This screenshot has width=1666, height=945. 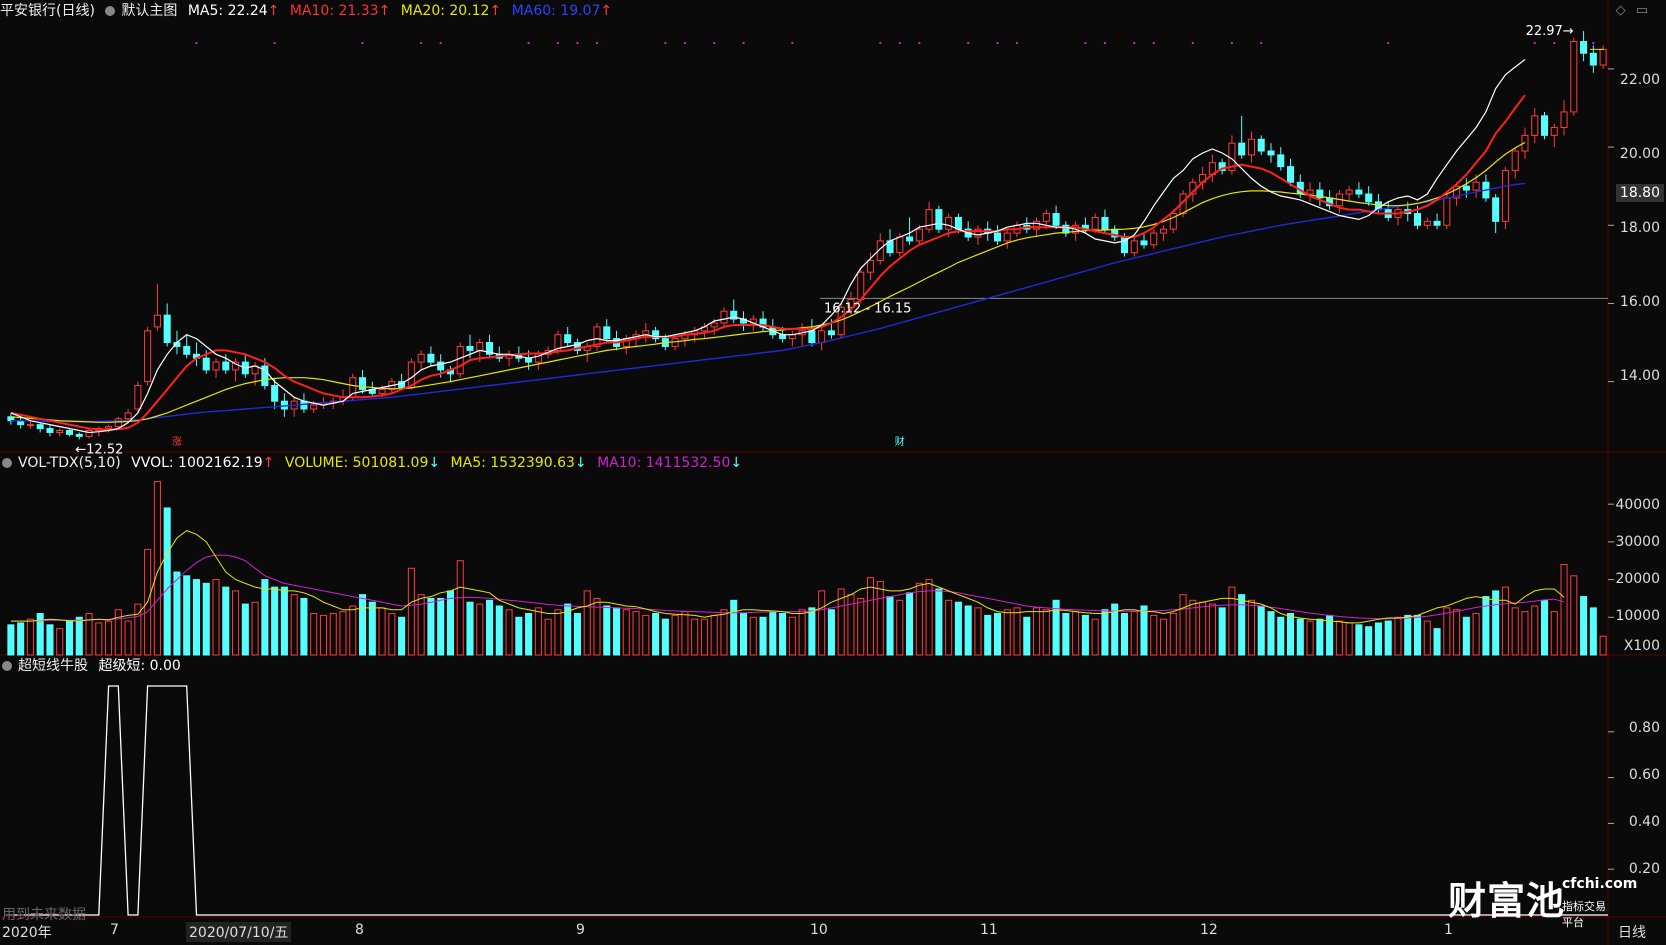 What do you see at coordinates (359, 930) in the screenshot?
I see `x-label: 8` at bounding box center [359, 930].